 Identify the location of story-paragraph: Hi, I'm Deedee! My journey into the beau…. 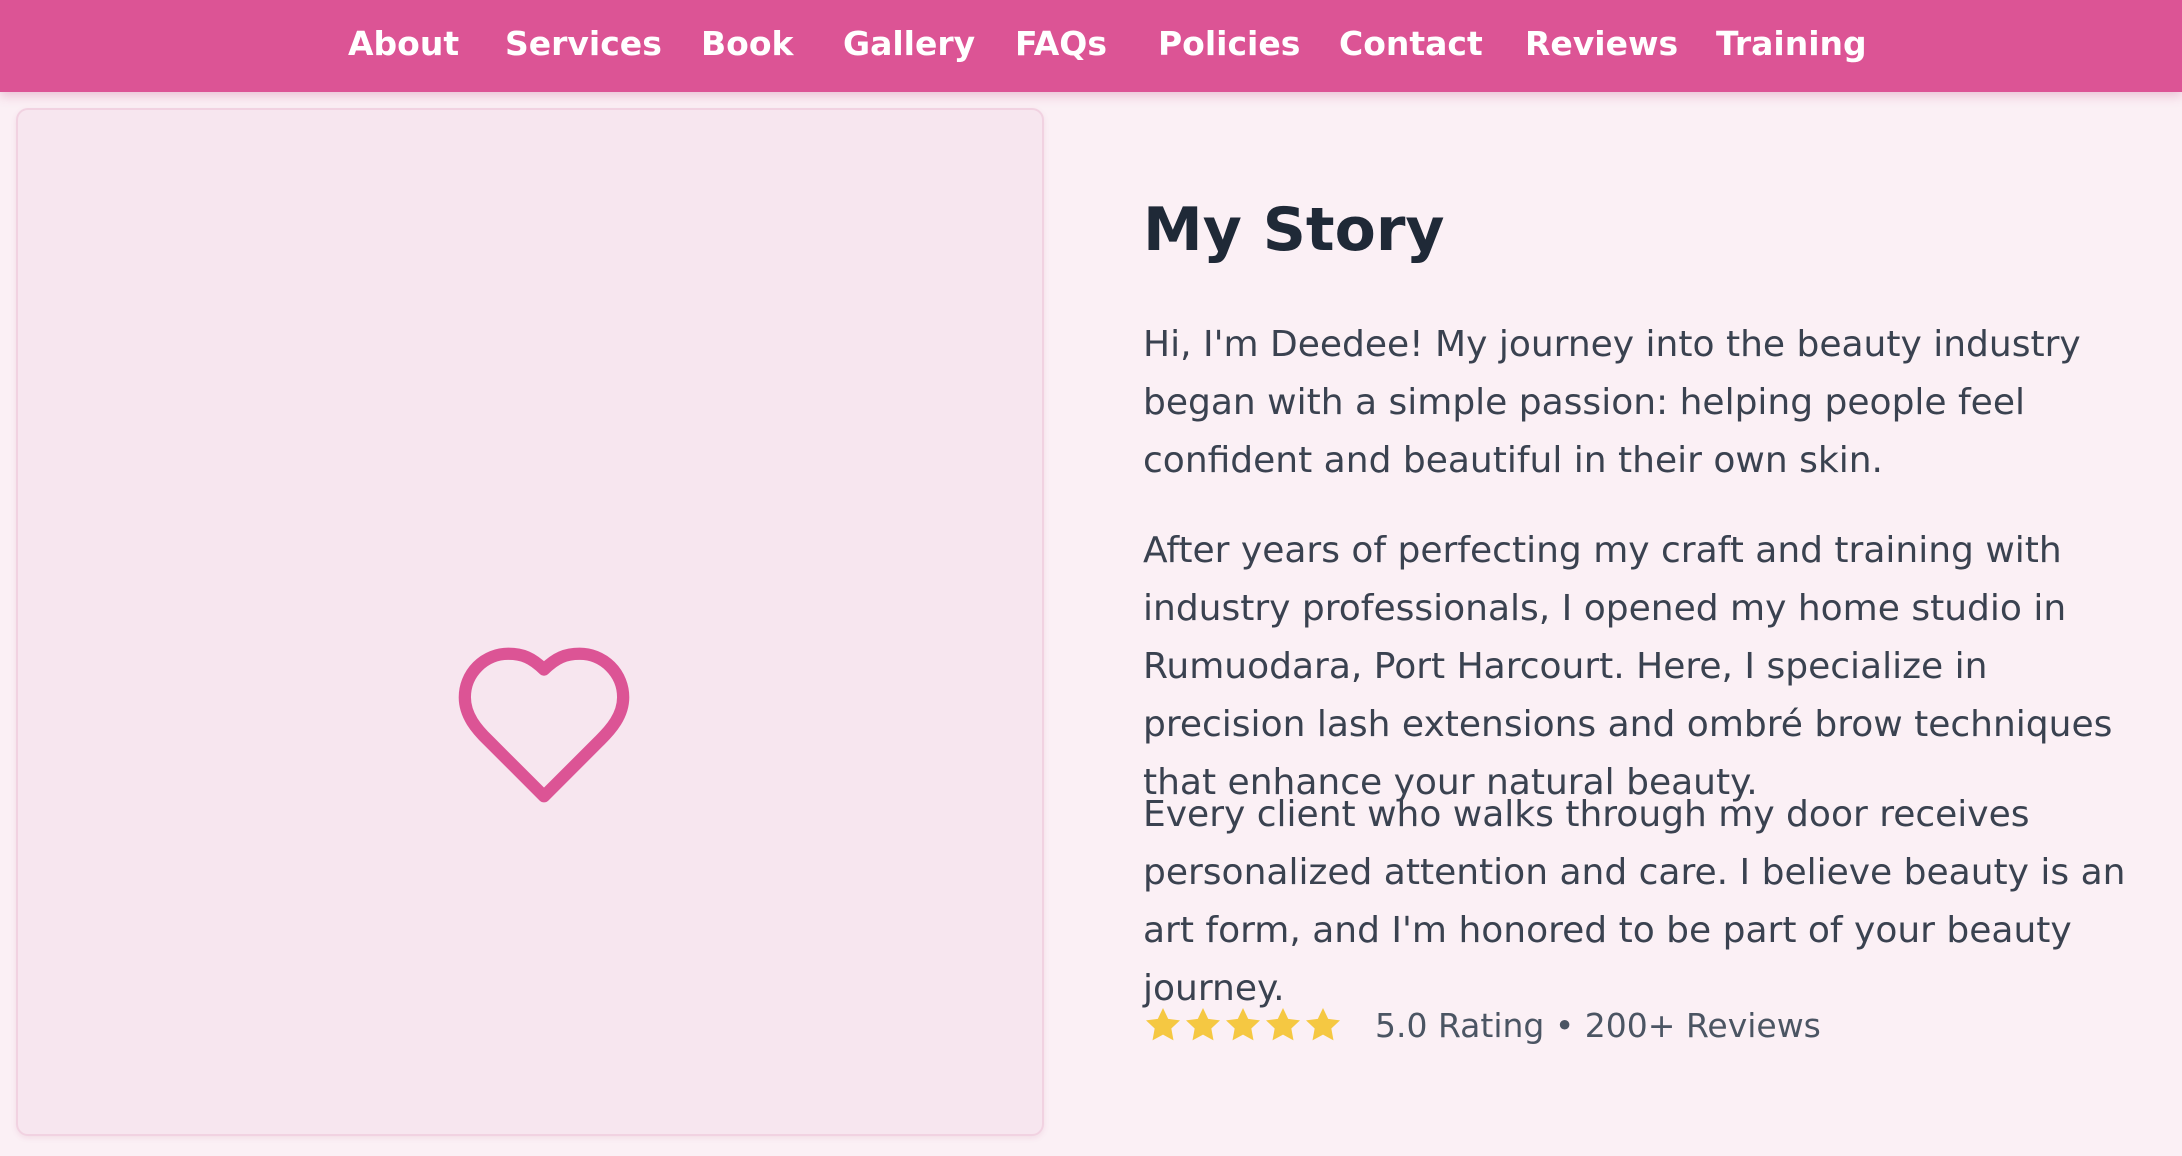
(1612, 402).